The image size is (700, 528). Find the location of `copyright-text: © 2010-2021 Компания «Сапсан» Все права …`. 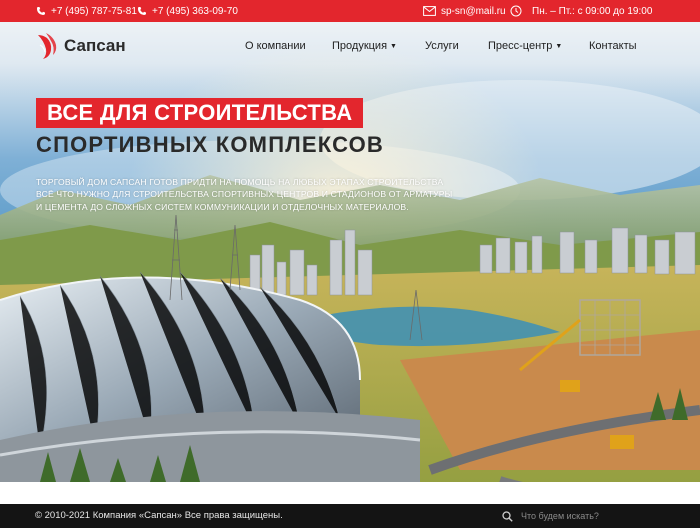

copyright-text: © 2010-2021 Компания «Сапсан» Все права … is located at coordinates (159, 515).